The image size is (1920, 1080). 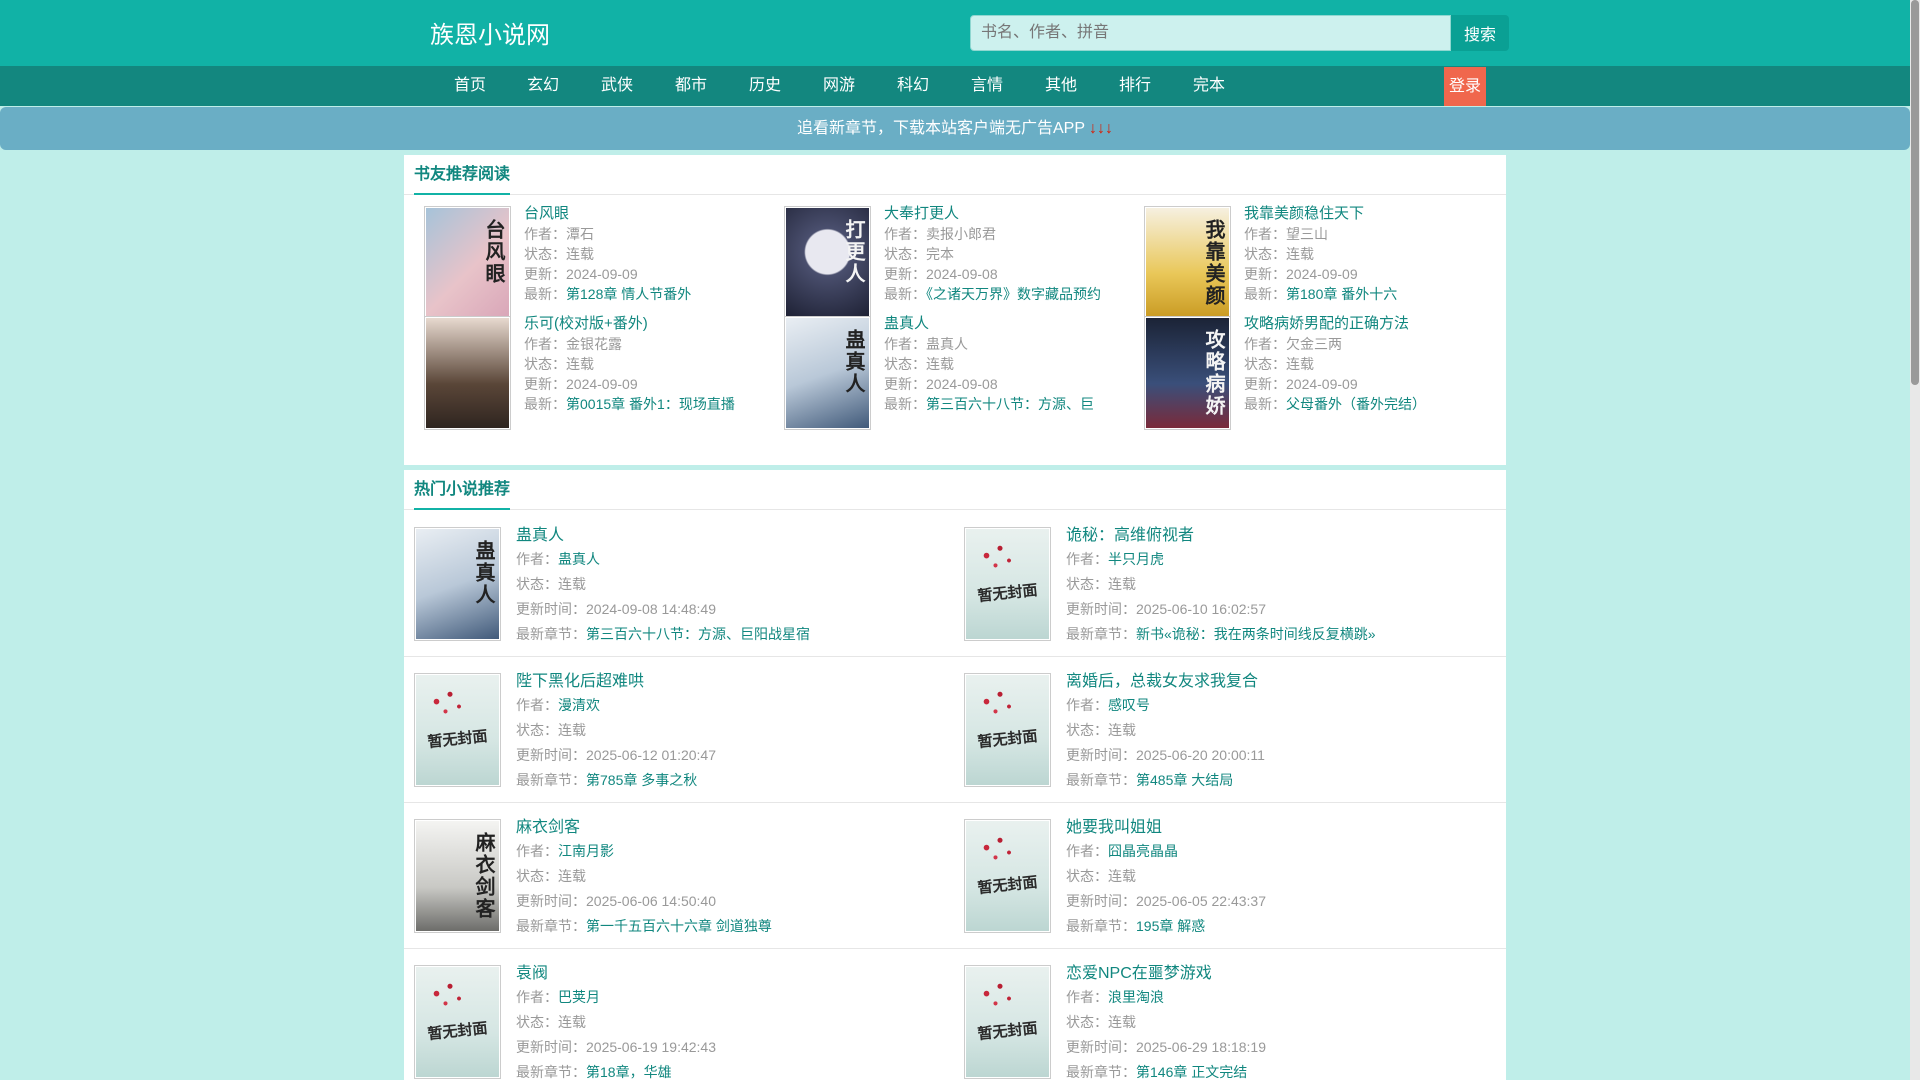 I want to click on field-value: 第三百六十八节：方源、巨, so click(x=1010, y=404).